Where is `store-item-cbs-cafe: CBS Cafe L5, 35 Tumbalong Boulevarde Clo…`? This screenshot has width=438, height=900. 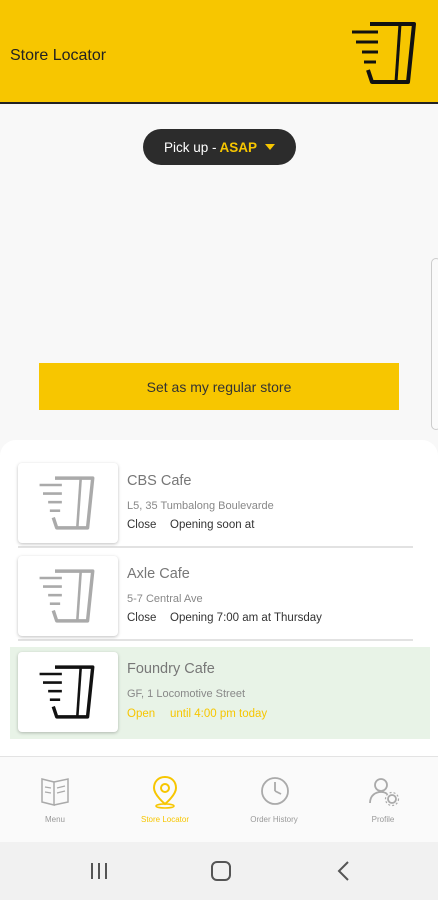 store-item-cbs-cafe: CBS Cafe L5, 35 Tumbalong Boulevarde Clo… is located at coordinates (215, 504).